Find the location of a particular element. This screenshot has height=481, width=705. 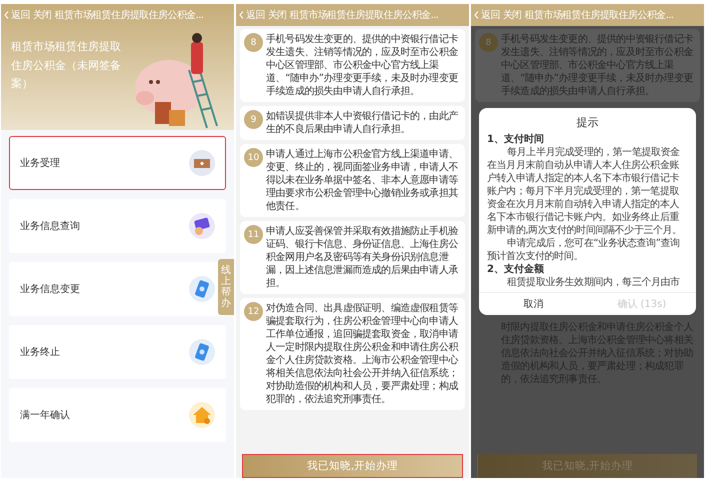

section-heading: 2、支付金额 is located at coordinates (516, 269).